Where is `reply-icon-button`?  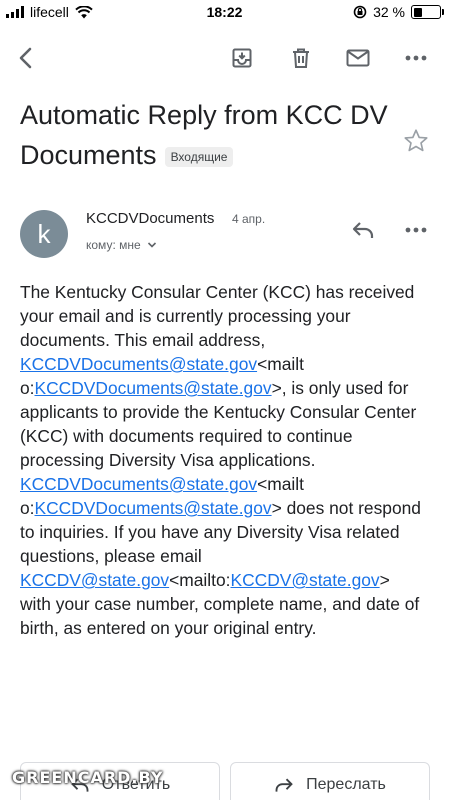
reply-icon-button is located at coordinates (363, 230).